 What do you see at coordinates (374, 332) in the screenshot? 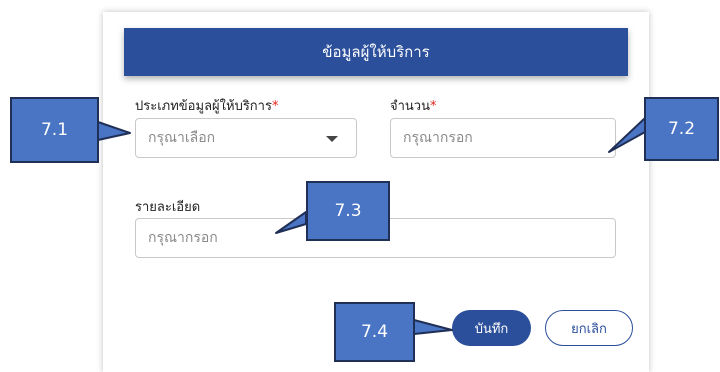
I see `callout-7-4: 7.4` at bounding box center [374, 332].